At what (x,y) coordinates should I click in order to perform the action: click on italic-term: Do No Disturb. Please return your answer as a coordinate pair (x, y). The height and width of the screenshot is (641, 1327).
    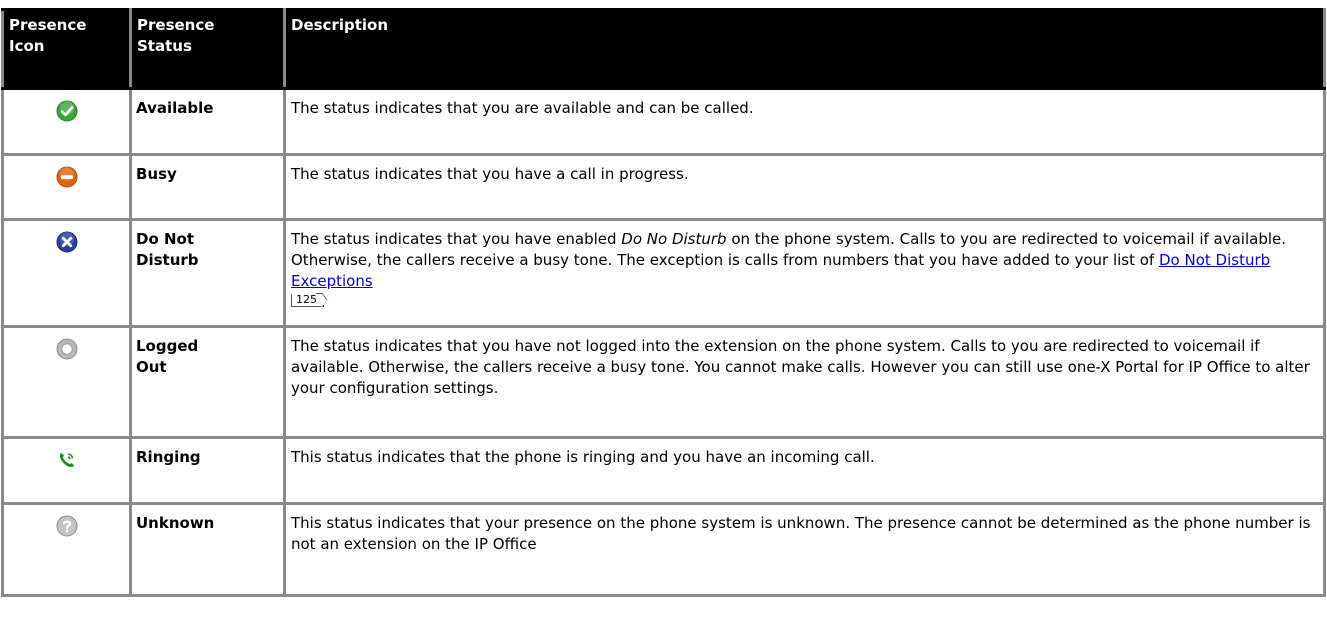
    Looking at the image, I should click on (674, 239).